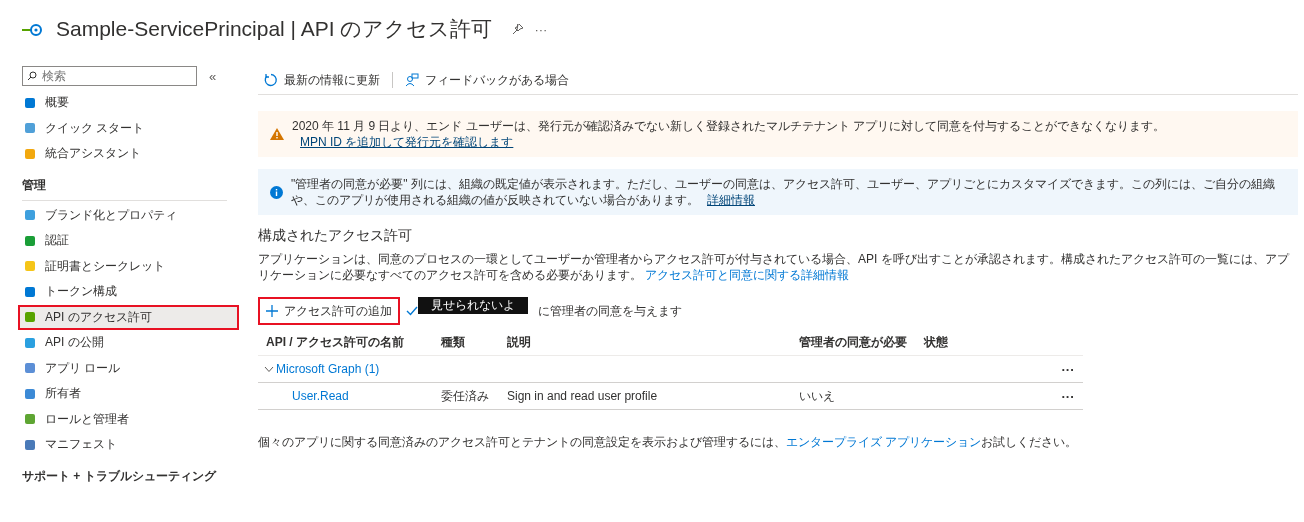  I want to click on group-toggle: Microsoft Graph (1), so click(658, 369).